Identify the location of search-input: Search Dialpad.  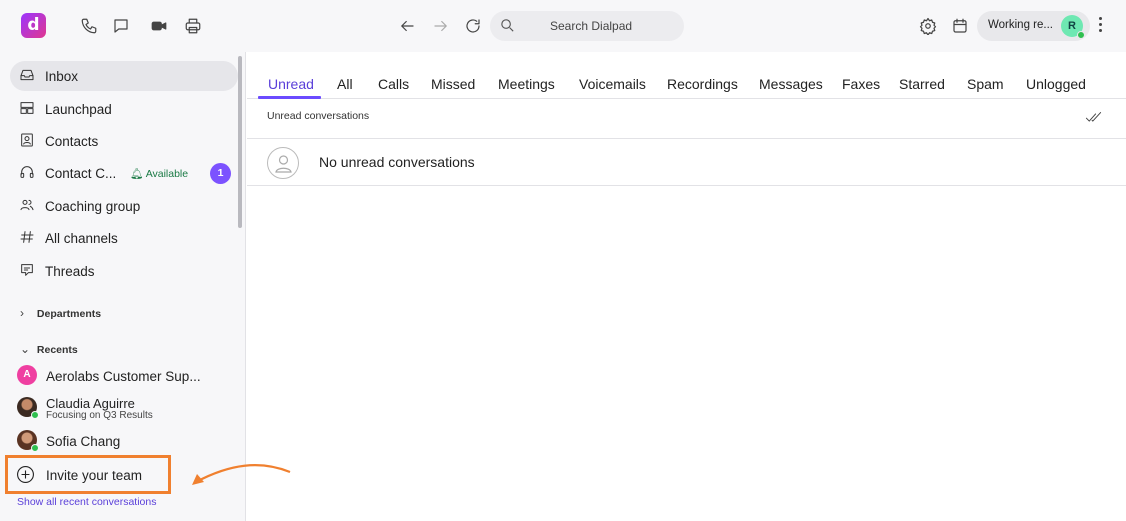
(591, 26).